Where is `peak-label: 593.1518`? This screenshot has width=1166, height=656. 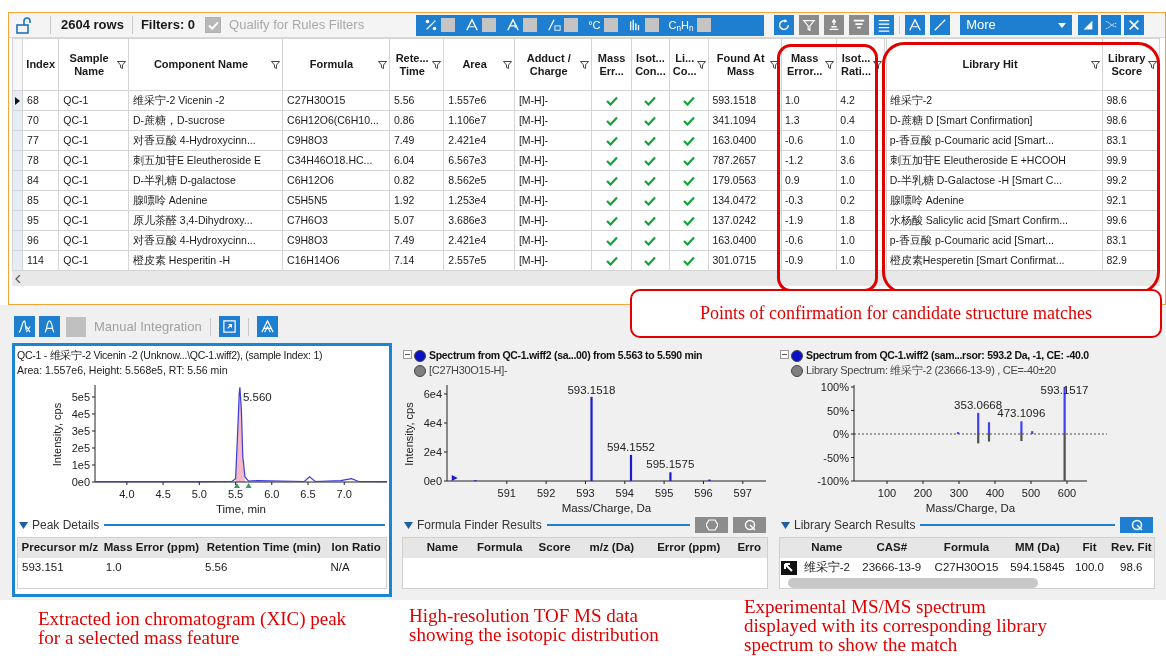
peak-label: 593.1518 is located at coordinates (591, 390).